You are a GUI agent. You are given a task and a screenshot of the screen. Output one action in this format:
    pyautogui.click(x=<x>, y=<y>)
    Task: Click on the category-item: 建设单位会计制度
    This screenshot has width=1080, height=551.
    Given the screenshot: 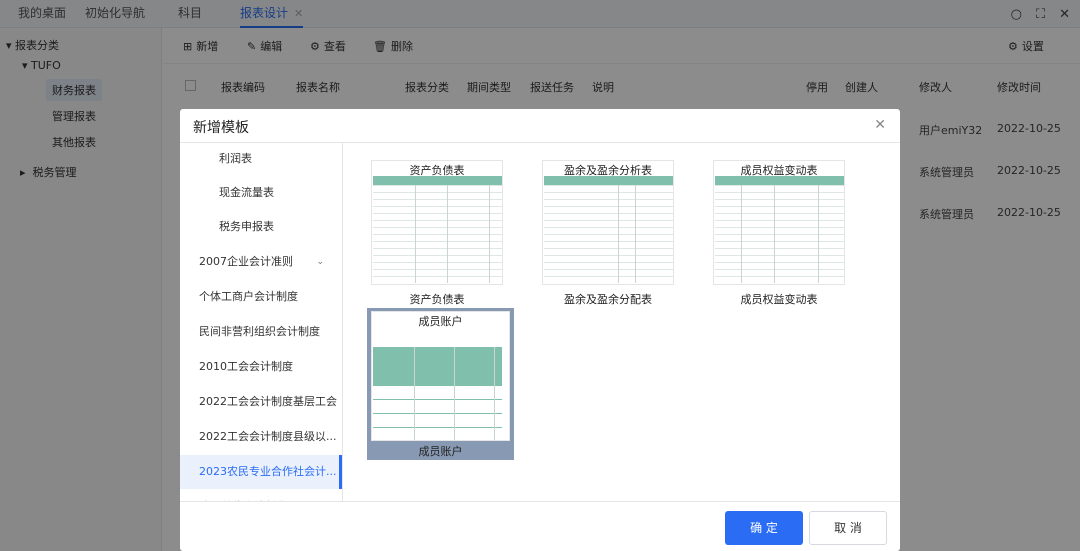 What is the action you would take?
    pyautogui.click(x=261, y=495)
    